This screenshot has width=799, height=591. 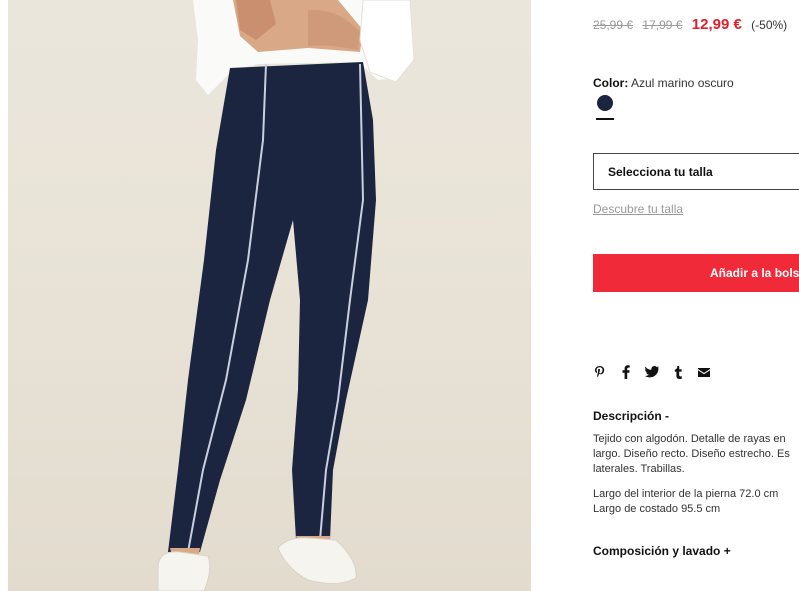 What do you see at coordinates (696, 273) in the screenshot?
I see `add-to-bag-button: Añadir a la bolsa` at bounding box center [696, 273].